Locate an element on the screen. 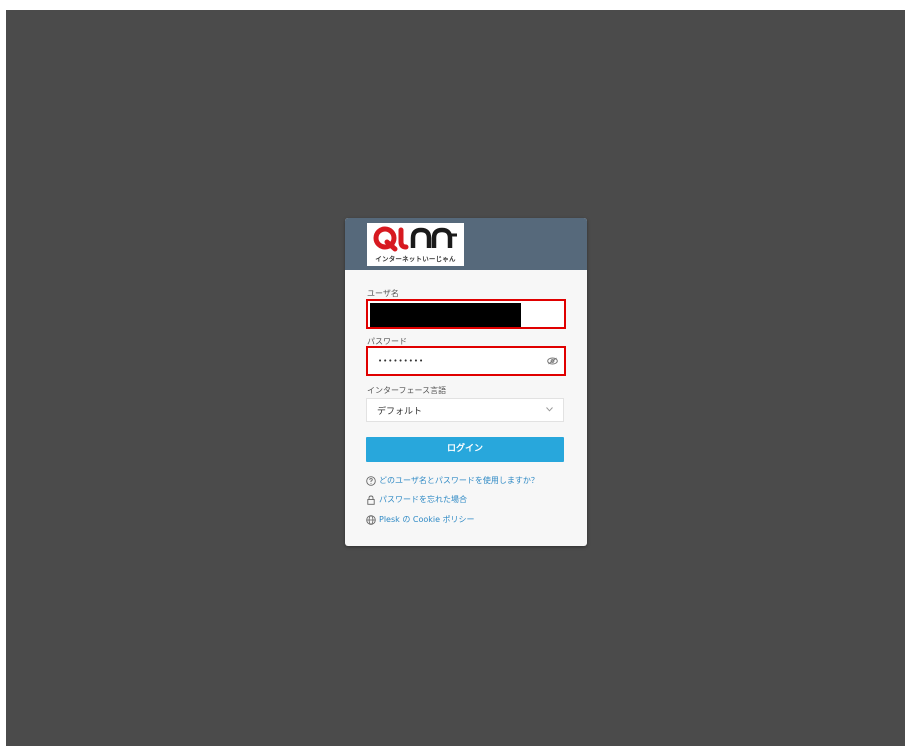 Image resolution: width=905 pixels, height=746 pixels. help-link-cookie-policy: Plesk の Cookie ポリシー is located at coordinates (420, 519).